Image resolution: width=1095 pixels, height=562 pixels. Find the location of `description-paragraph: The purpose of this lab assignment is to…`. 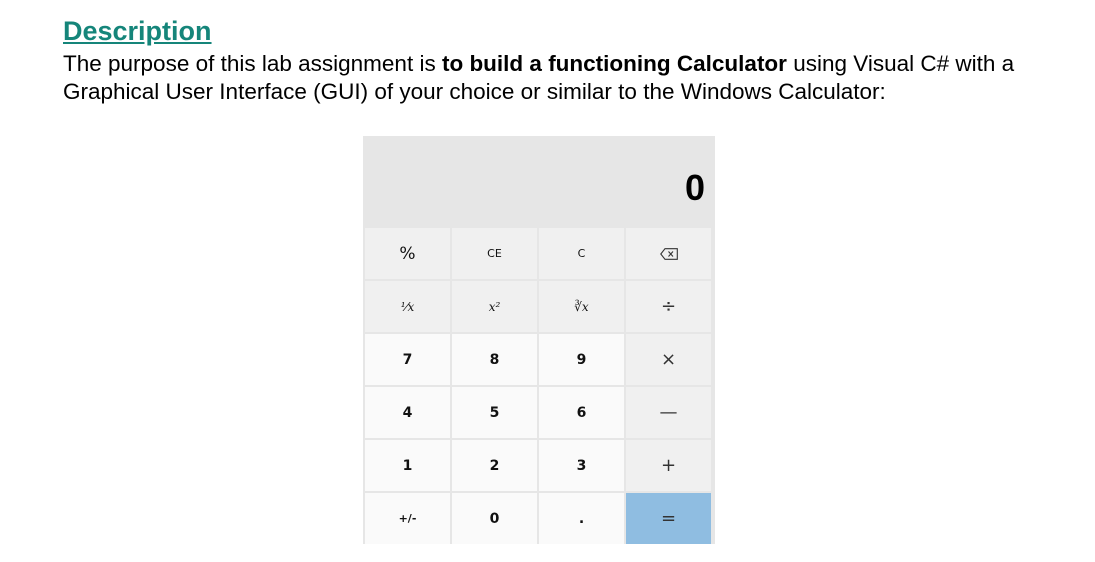

description-paragraph: The purpose of this lab assignment is to… is located at coordinates (563, 78).